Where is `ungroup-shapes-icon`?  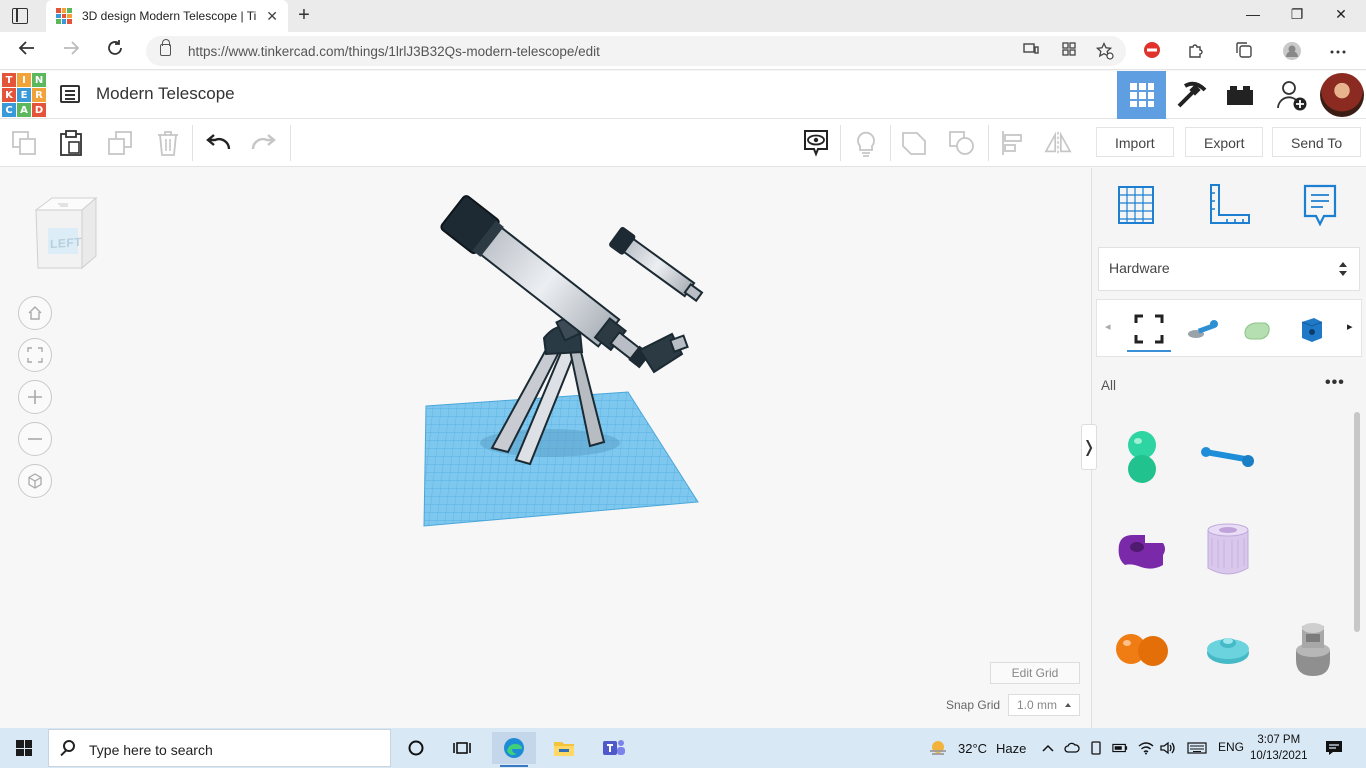
ungroup-shapes-icon is located at coordinates (962, 143).